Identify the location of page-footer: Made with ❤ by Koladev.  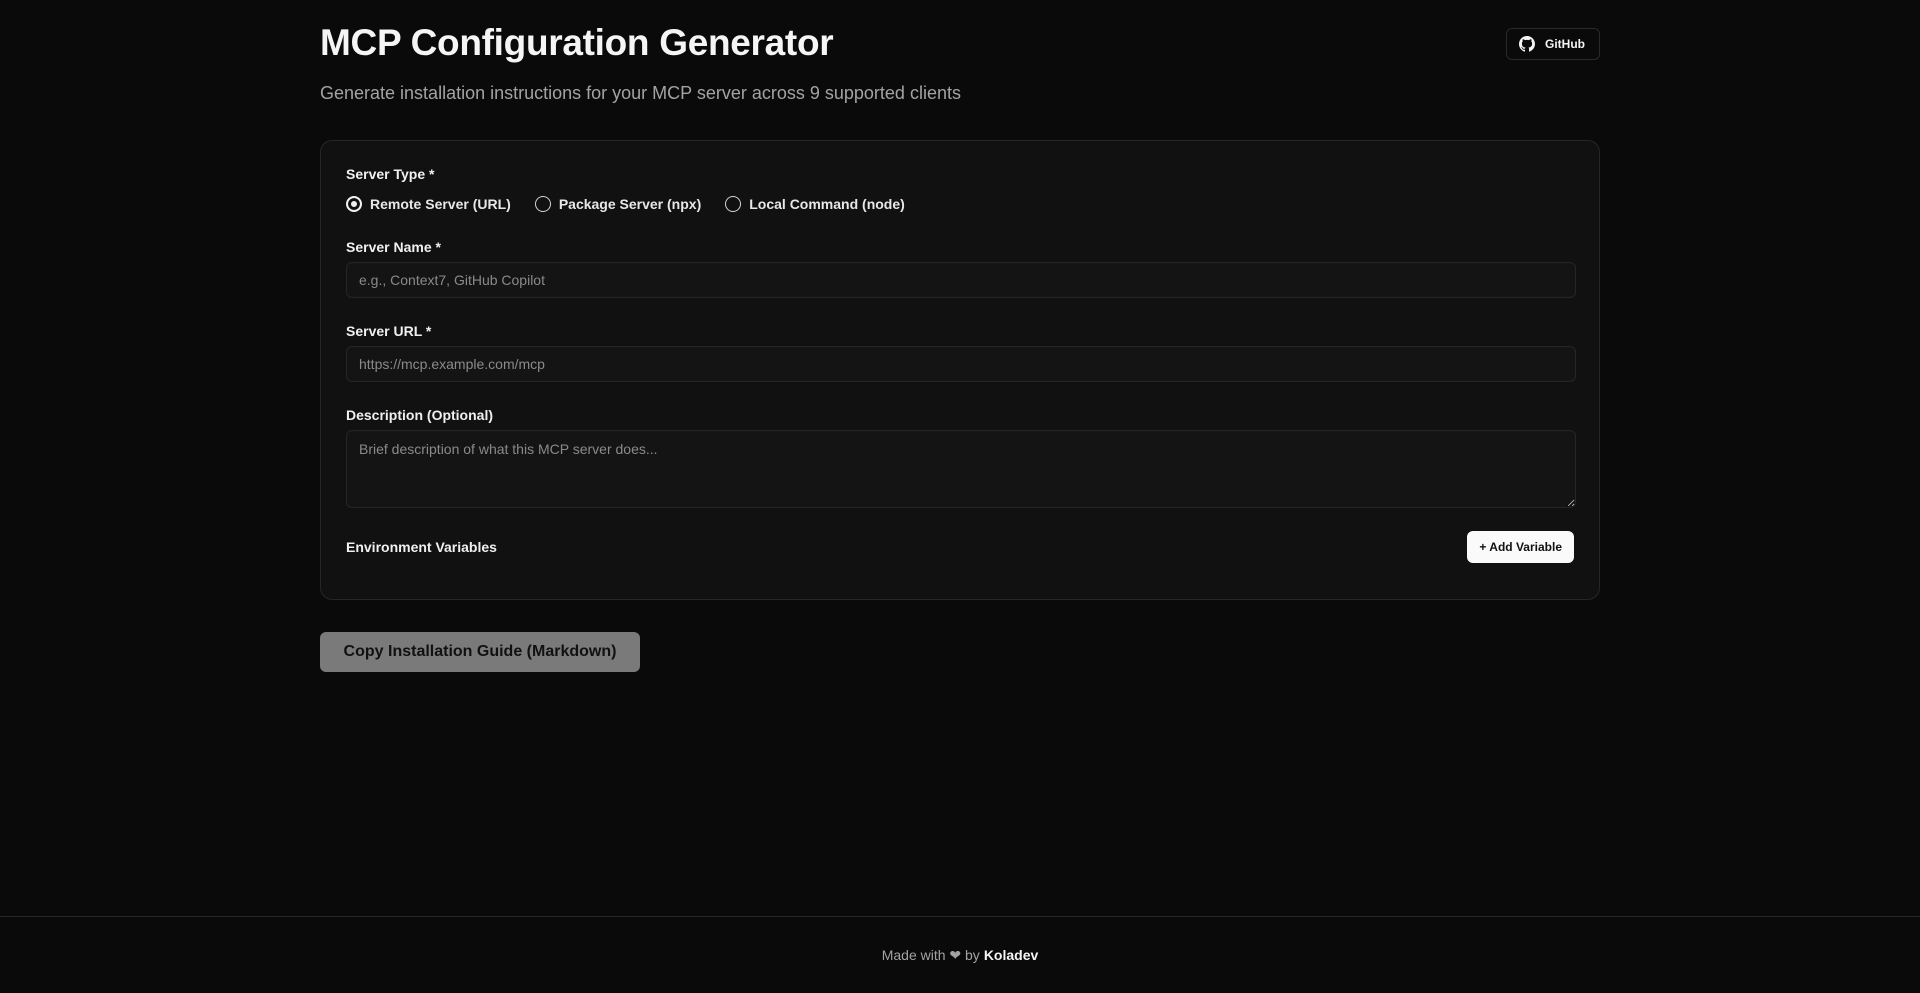
(960, 954).